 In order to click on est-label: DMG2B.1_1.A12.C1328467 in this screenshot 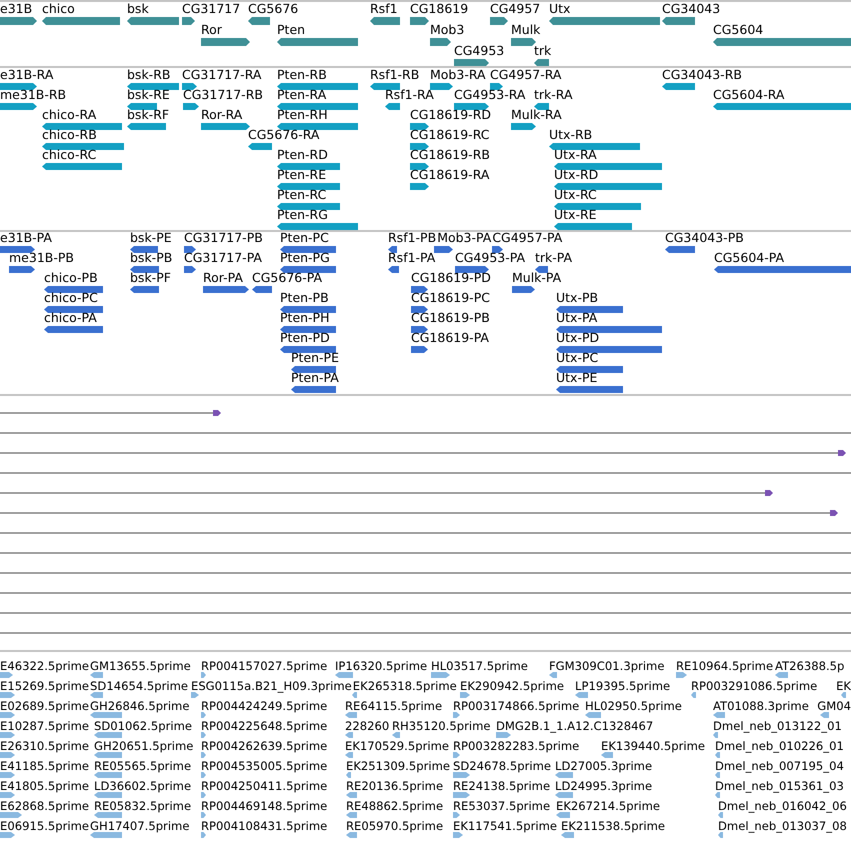, I will do `click(575, 726)`.